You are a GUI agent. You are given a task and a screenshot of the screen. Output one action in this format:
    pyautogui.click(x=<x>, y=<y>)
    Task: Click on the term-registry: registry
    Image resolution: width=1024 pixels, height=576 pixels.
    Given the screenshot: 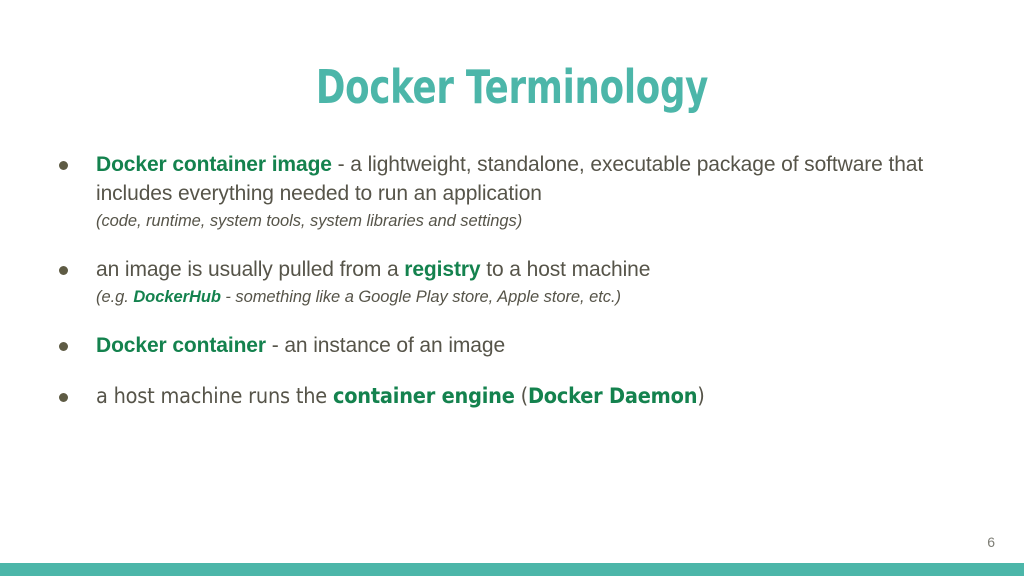 What is the action you would take?
    pyautogui.click(x=442, y=269)
    